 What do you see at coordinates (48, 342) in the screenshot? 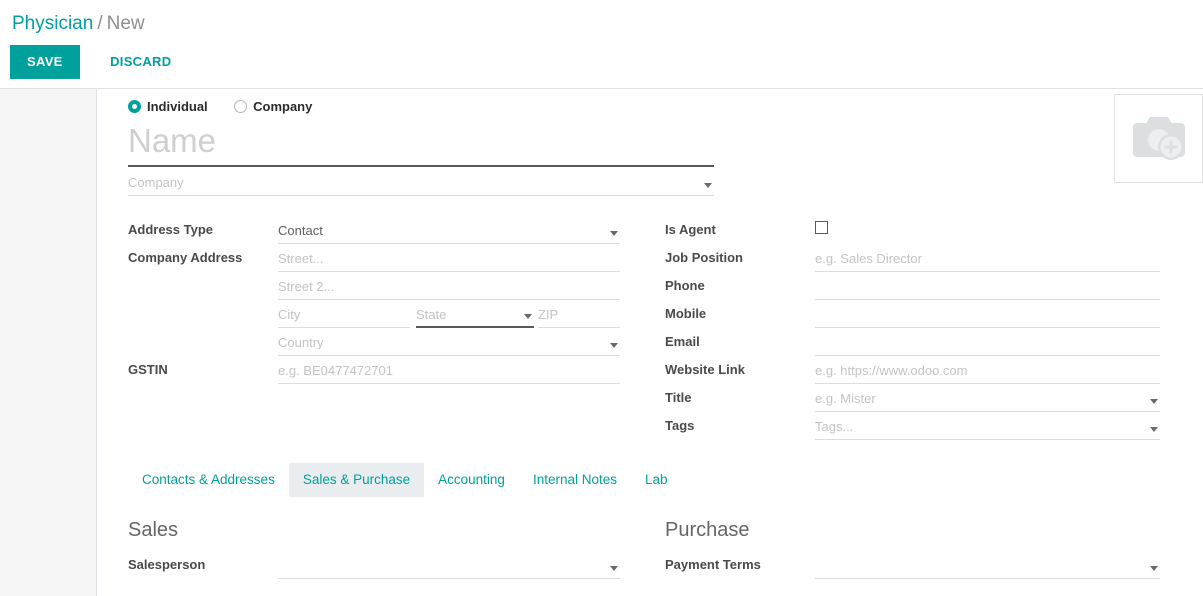
I see `left-gutter` at bounding box center [48, 342].